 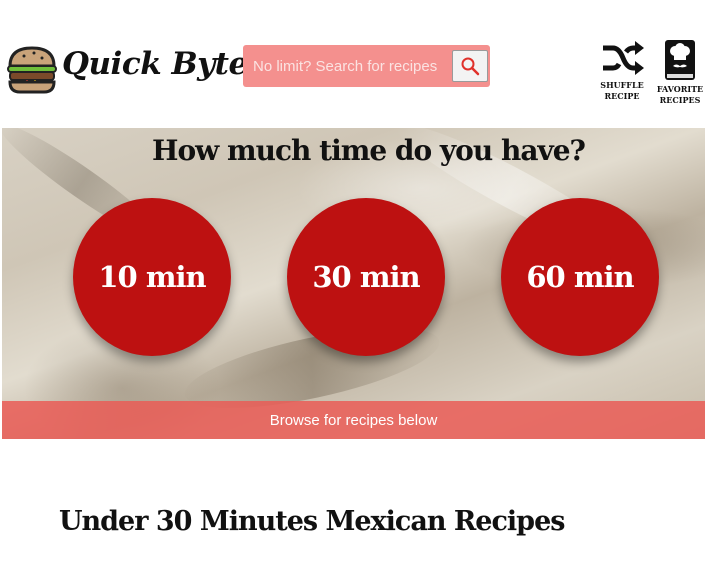 I want to click on time-60-min-label: 60 min, so click(x=580, y=277).